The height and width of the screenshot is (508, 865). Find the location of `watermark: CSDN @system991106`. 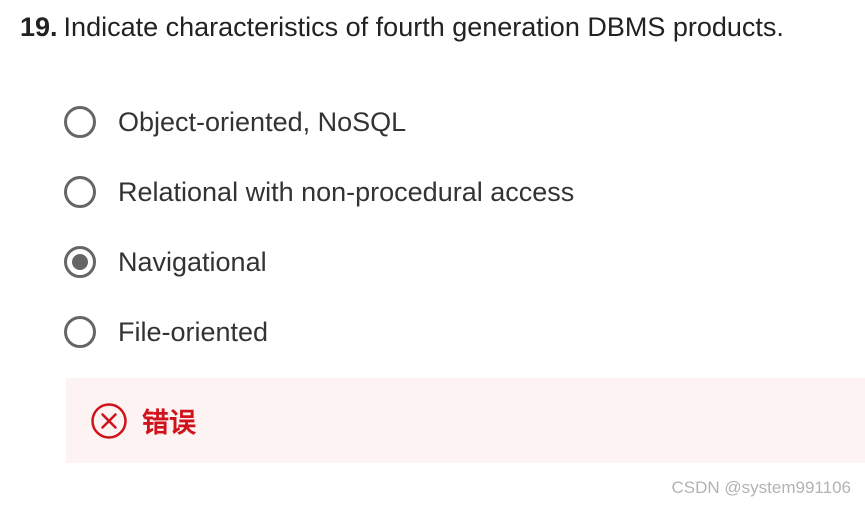

watermark: CSDN @system991106 is located at coordinates (761, 487).